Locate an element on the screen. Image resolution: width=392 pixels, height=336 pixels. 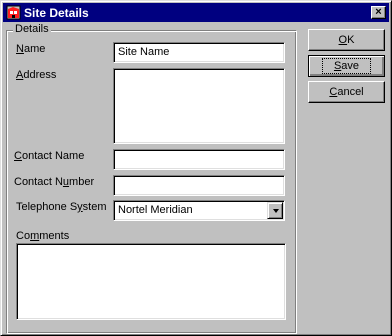
save-button: Save is located at coordinates (346, 66).